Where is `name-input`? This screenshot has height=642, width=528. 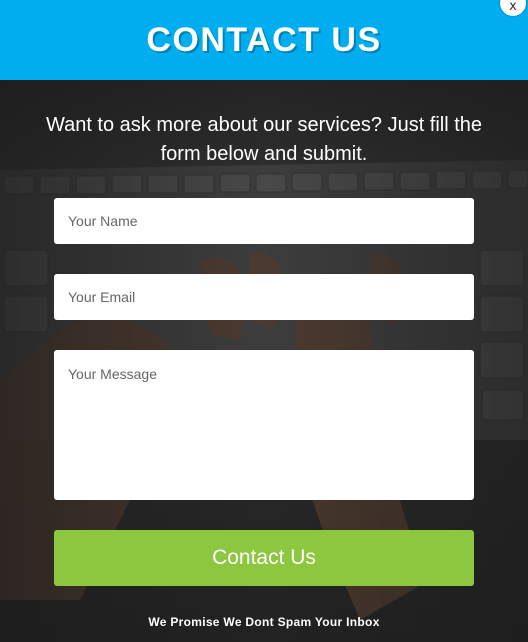 name-input is located at coordinates (264, 221).